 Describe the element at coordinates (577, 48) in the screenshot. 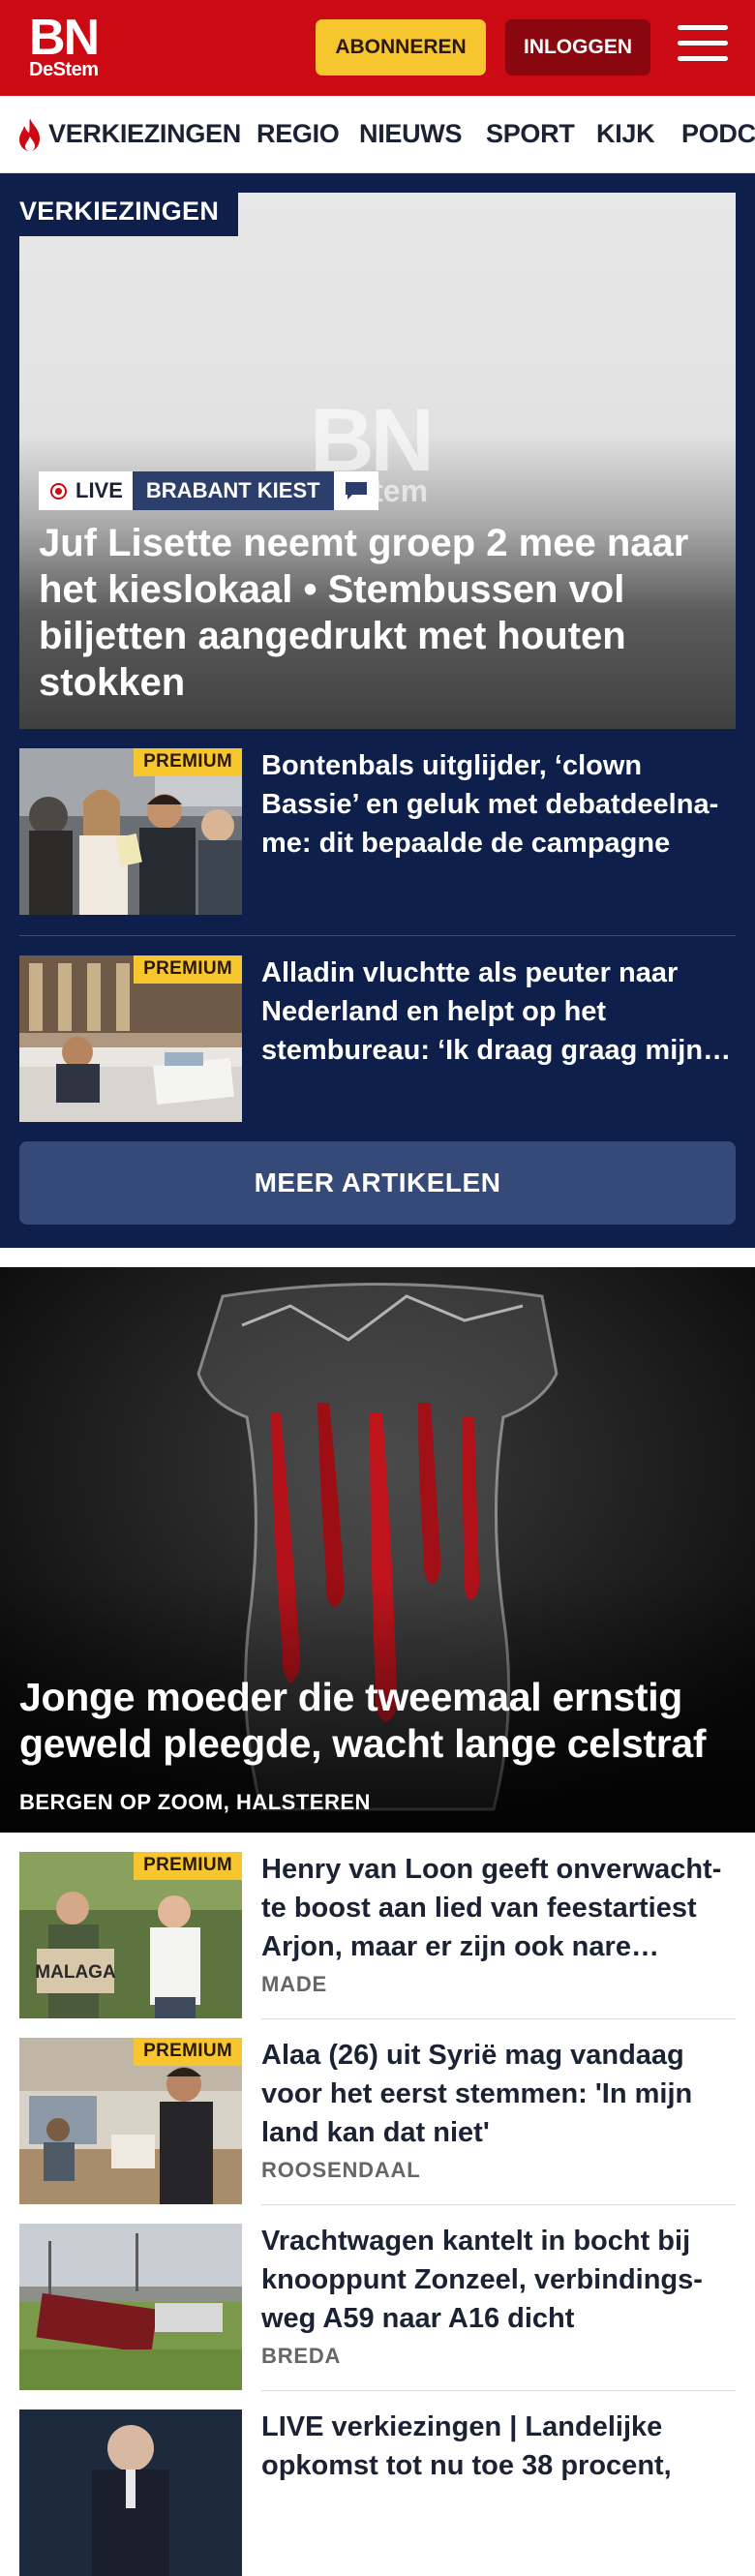

I see `login-button: INLOGGEN` at that location.